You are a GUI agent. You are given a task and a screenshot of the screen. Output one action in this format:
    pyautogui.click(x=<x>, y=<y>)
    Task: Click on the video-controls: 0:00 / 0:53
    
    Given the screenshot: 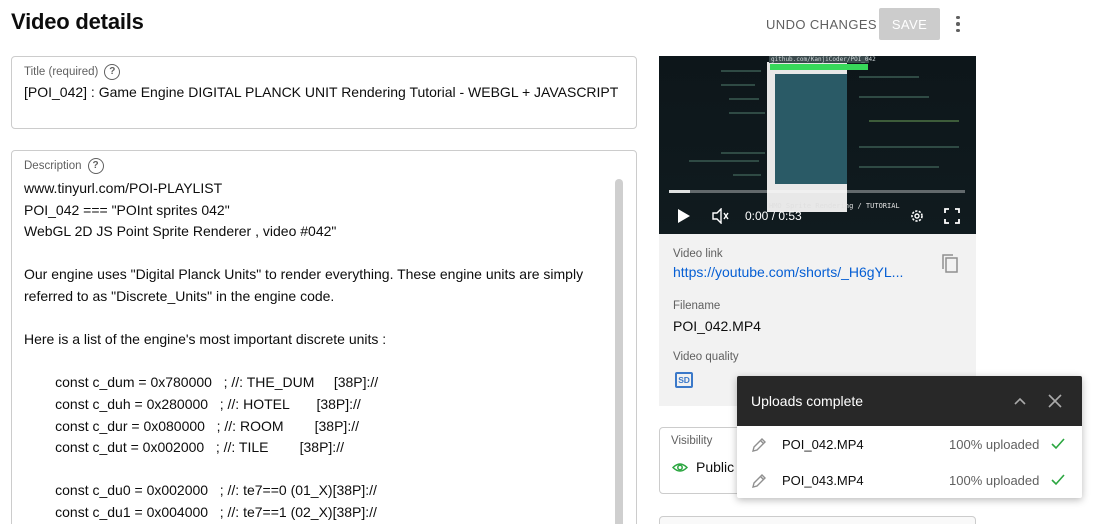 What is the action you would take?
    pyautogui.click(x=817, y=216)
    